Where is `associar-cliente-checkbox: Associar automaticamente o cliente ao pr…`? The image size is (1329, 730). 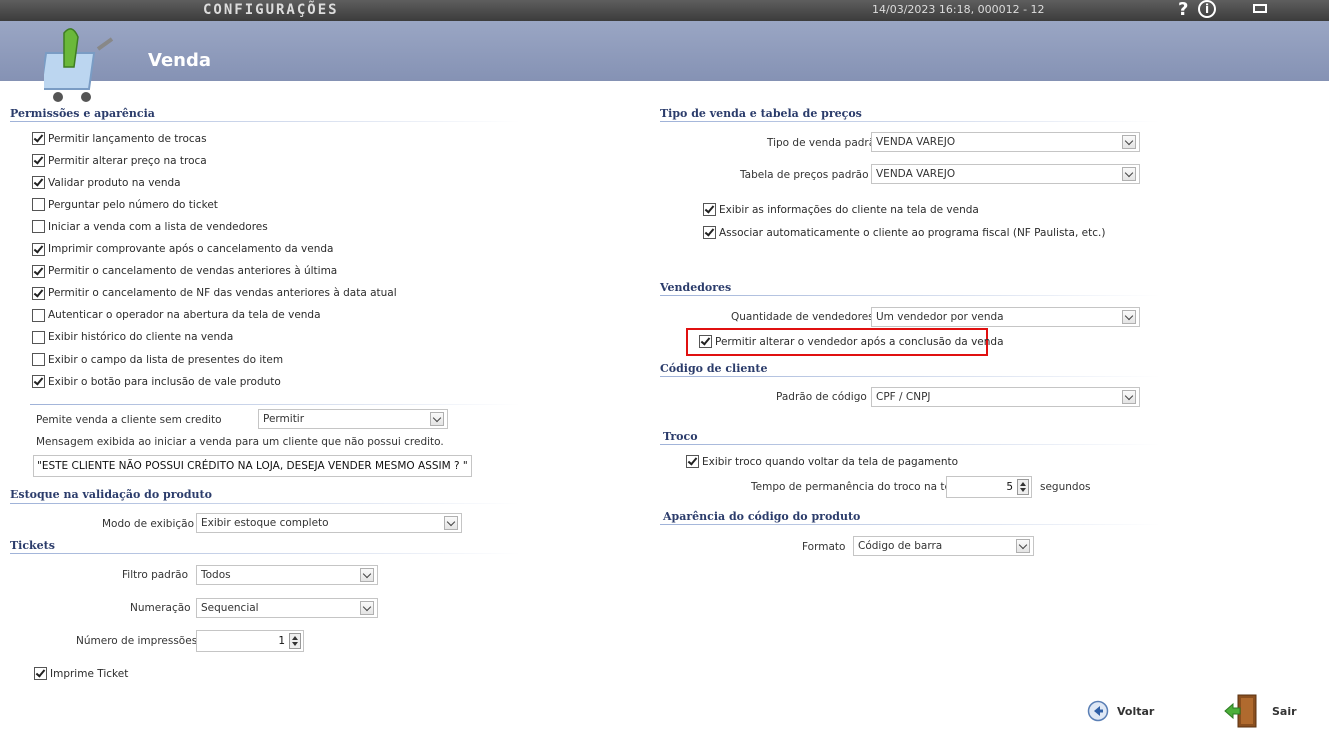 associar-cliente-checkbox: Associar automaticamente o cliente ao pr… is located at coordinates (904, 232).